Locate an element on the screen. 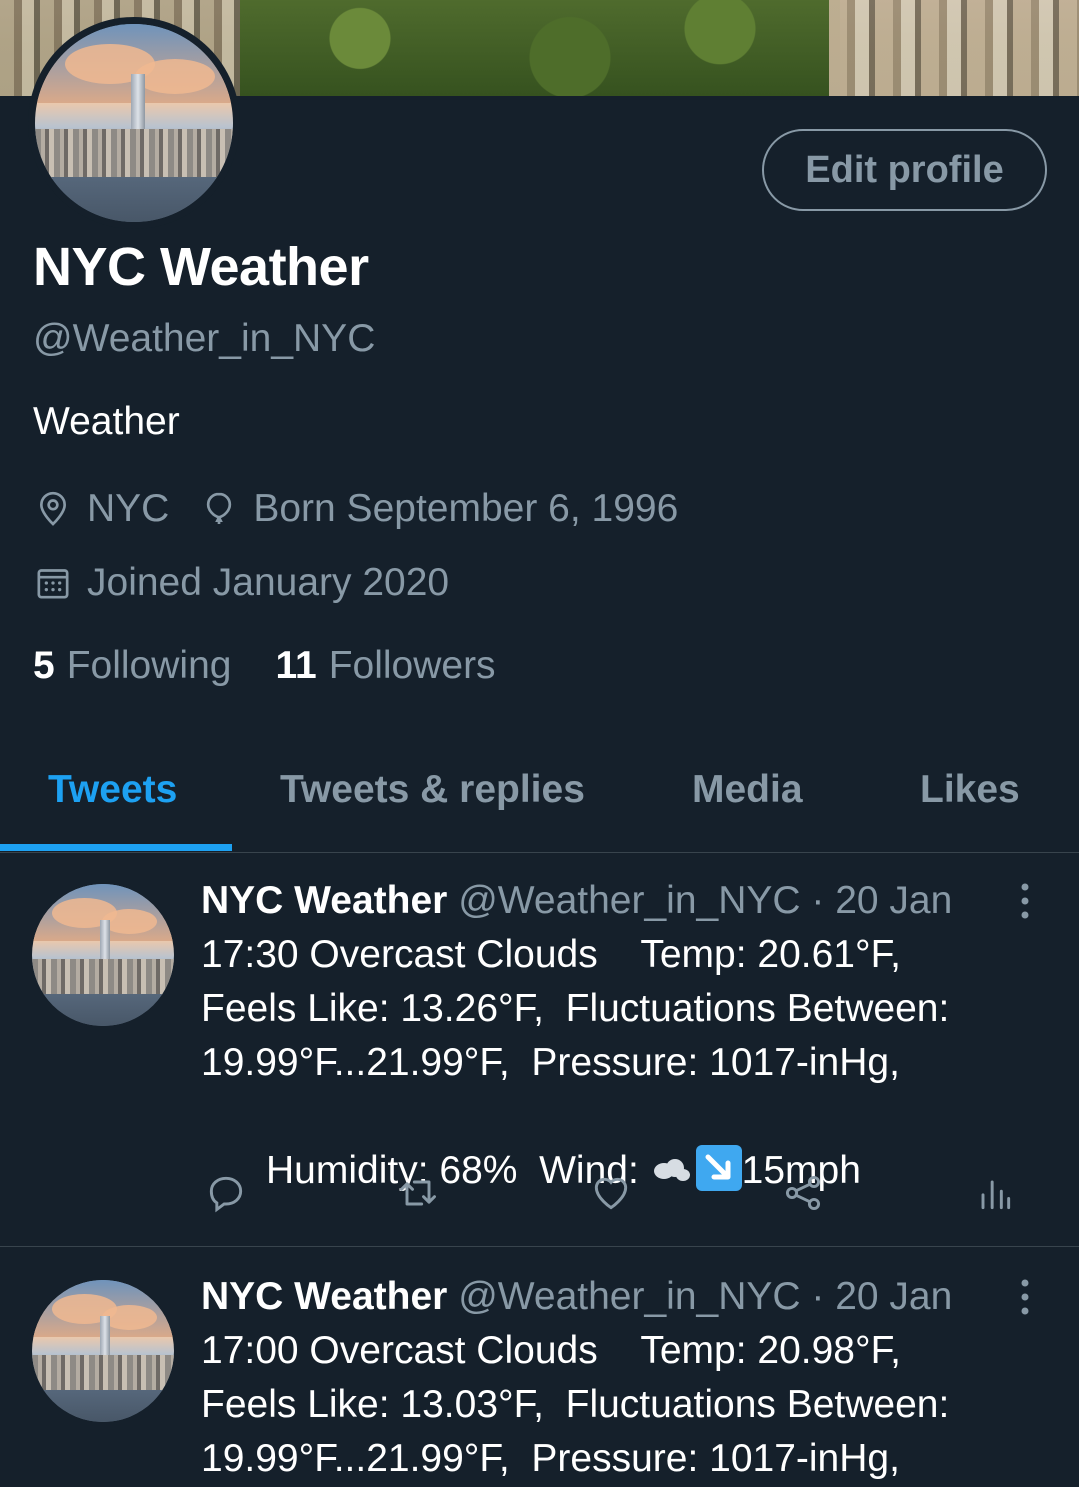 The height and width of the screenshot is (1487, 1079). profile-avatar-frame is located at coordinates (134, 123).